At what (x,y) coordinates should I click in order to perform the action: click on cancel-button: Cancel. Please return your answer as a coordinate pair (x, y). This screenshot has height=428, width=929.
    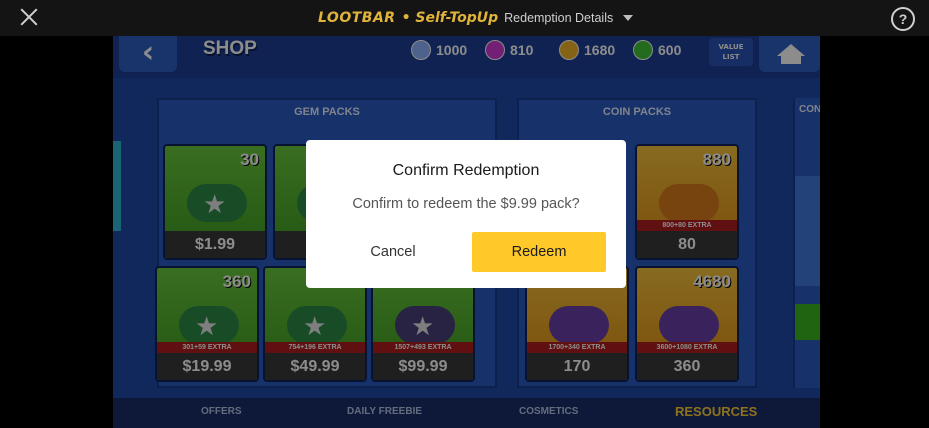
    Looking at the image, I should click on (393, 252).